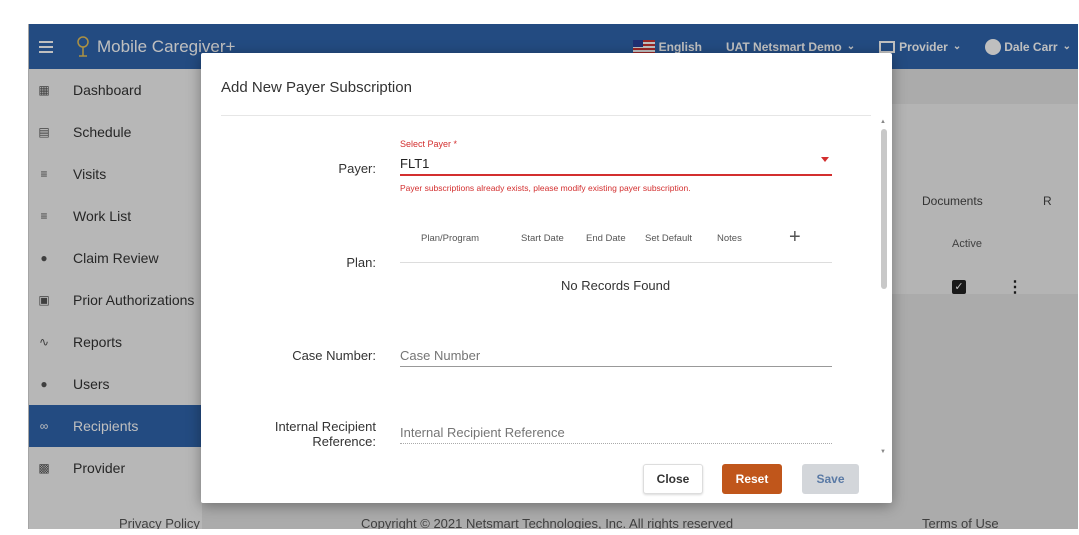  Describe the element at coordinates (668, 238) in the screenshot. I see `plan-column-set-default: Set Default` at that location.